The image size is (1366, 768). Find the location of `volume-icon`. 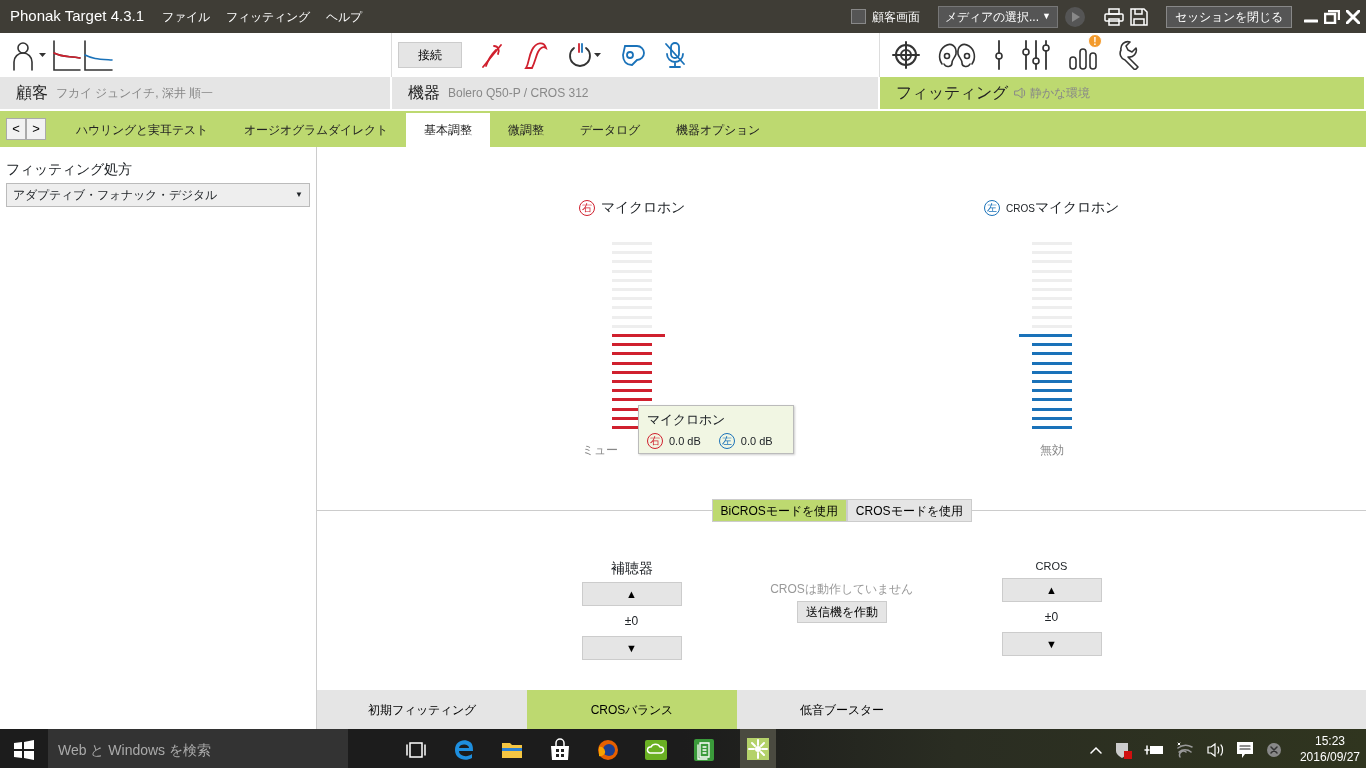

volume-icon is located at coordinates (1214, 749).